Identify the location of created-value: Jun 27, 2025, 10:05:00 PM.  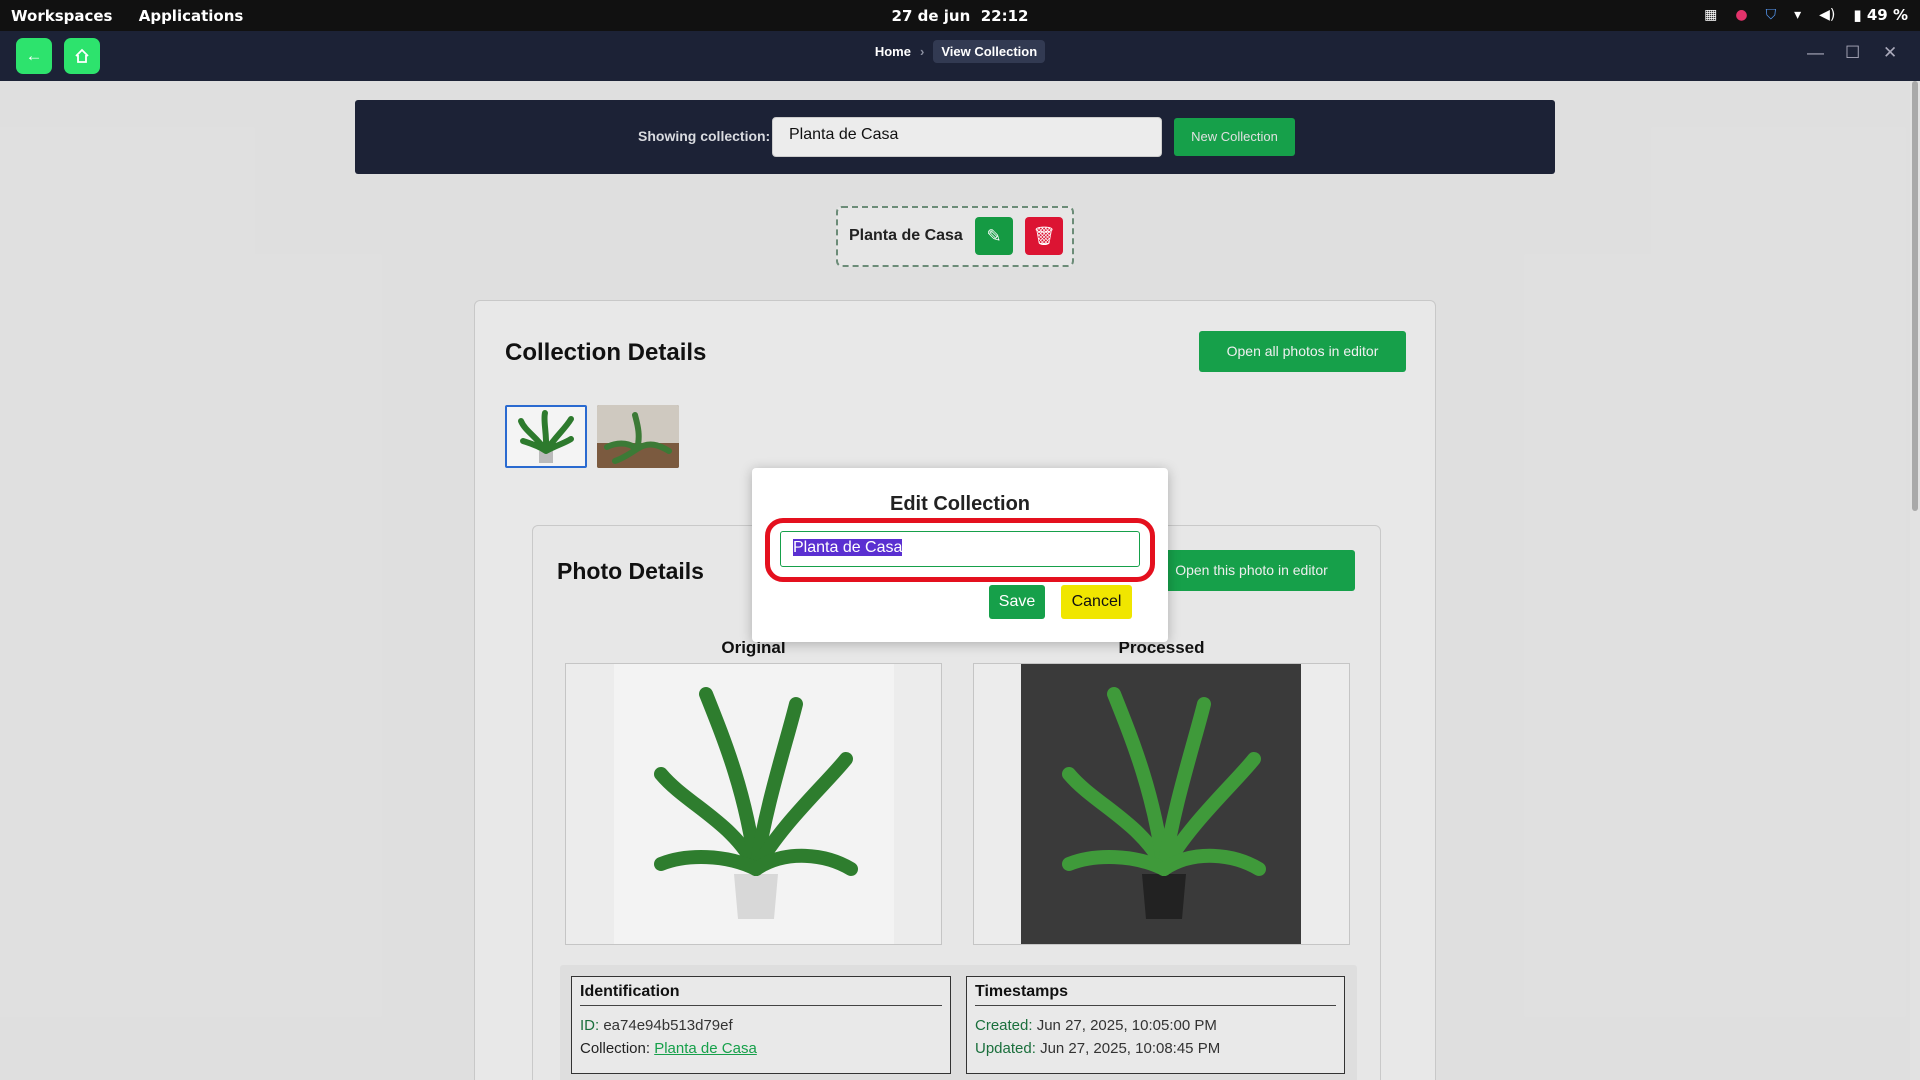
(1126, 1025).